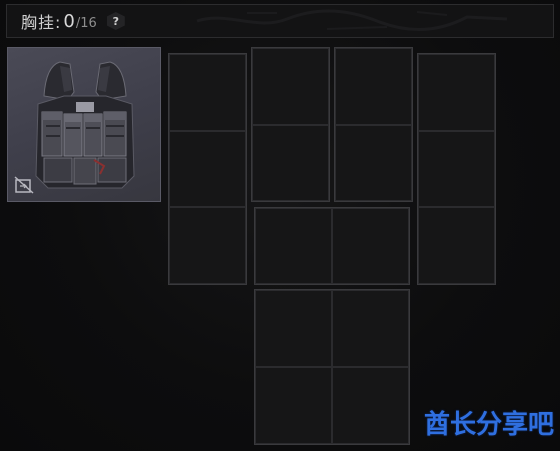  I want to click on chest-rig-icon, so click(85, 125).